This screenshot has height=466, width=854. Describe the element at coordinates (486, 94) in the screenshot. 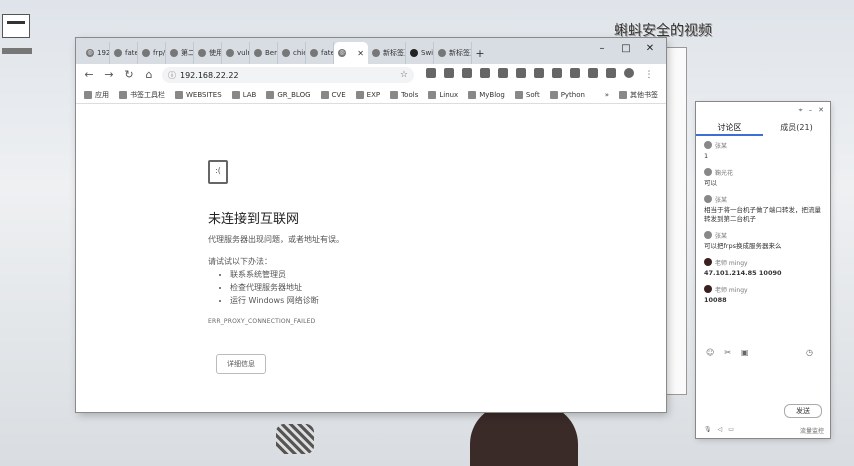

I see `bookmark-folder: MyBlog` at that location.